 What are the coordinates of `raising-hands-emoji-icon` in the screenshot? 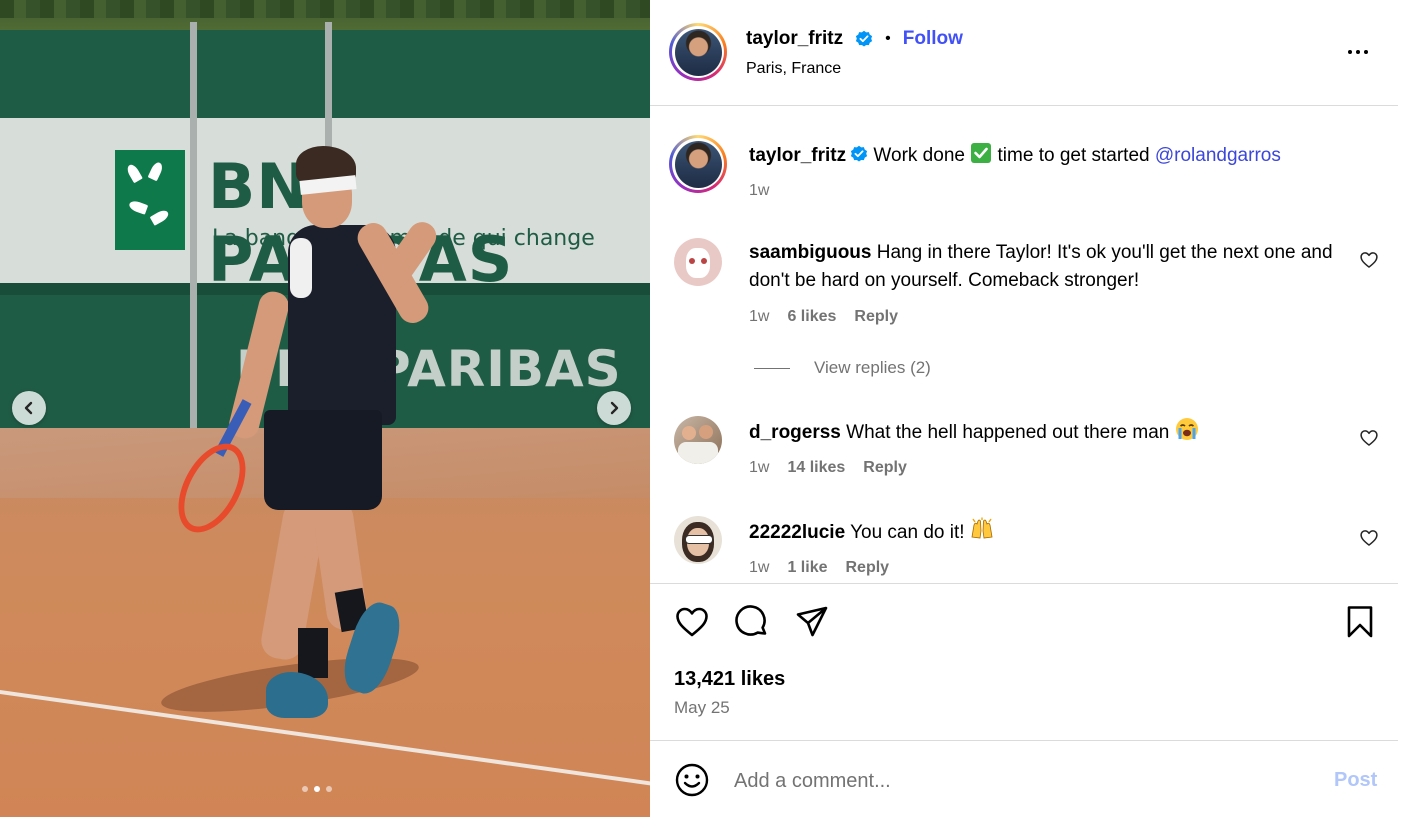 It's located at (982, 528).